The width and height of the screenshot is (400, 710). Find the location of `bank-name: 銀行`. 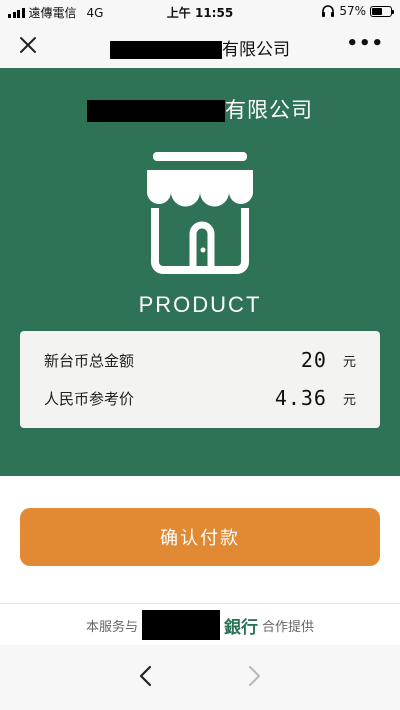

bank-name: 銀行 is located at coordinates (241, 627).